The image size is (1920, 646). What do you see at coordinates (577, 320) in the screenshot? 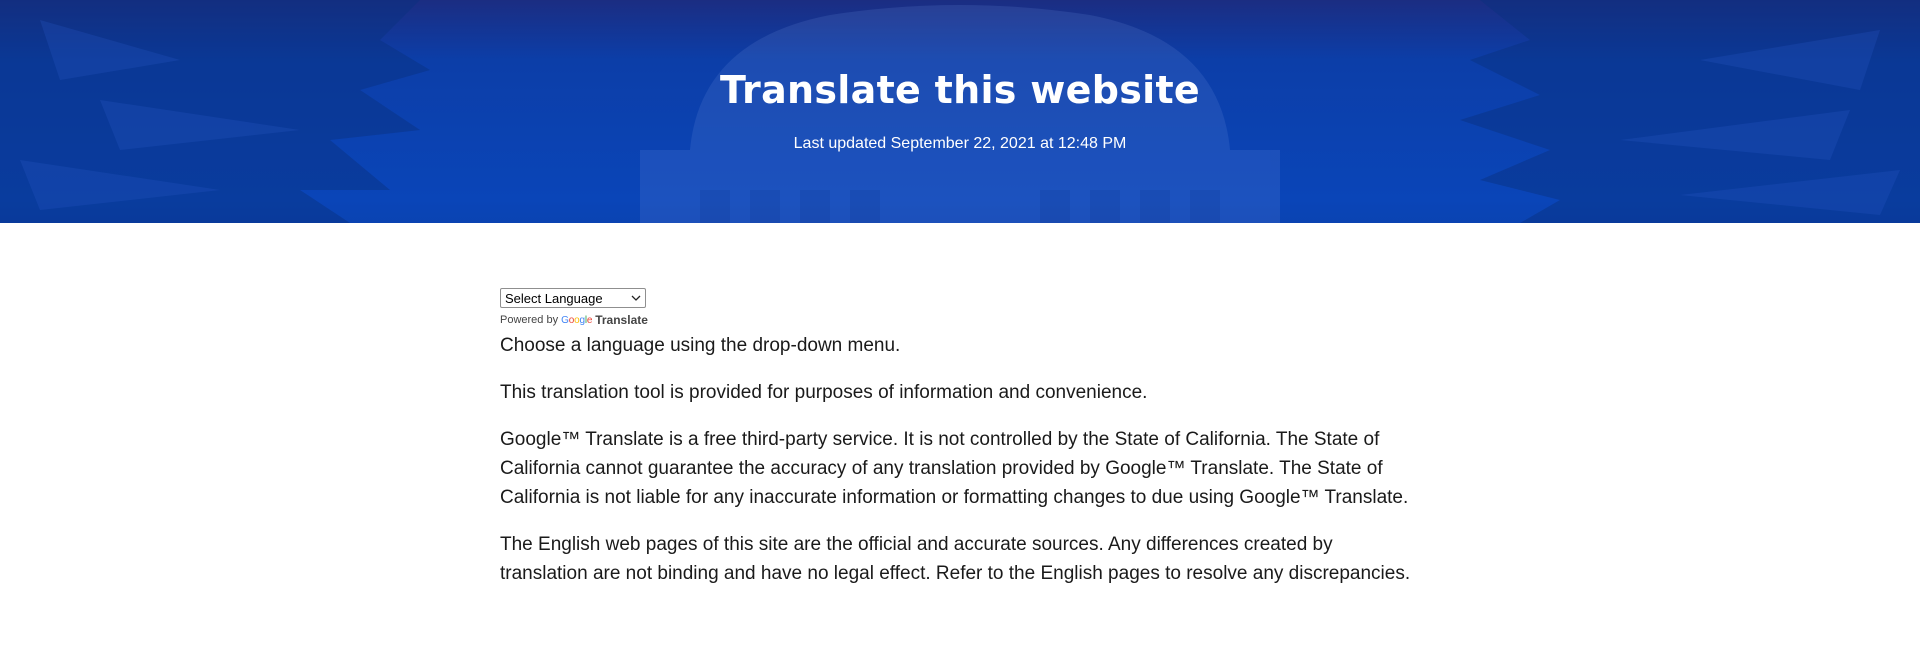
I see `google-logo: Google` at bounding box center [577, 320].